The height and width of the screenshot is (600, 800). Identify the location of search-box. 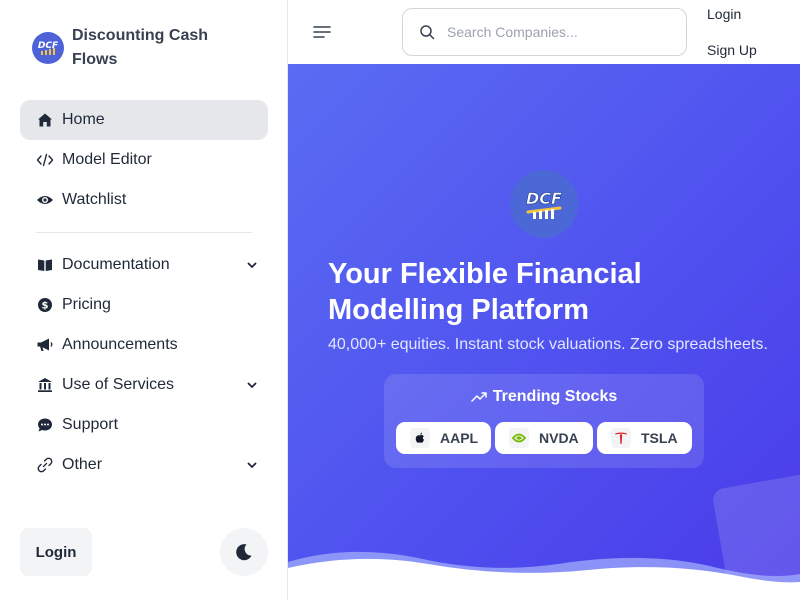
(544, 32).